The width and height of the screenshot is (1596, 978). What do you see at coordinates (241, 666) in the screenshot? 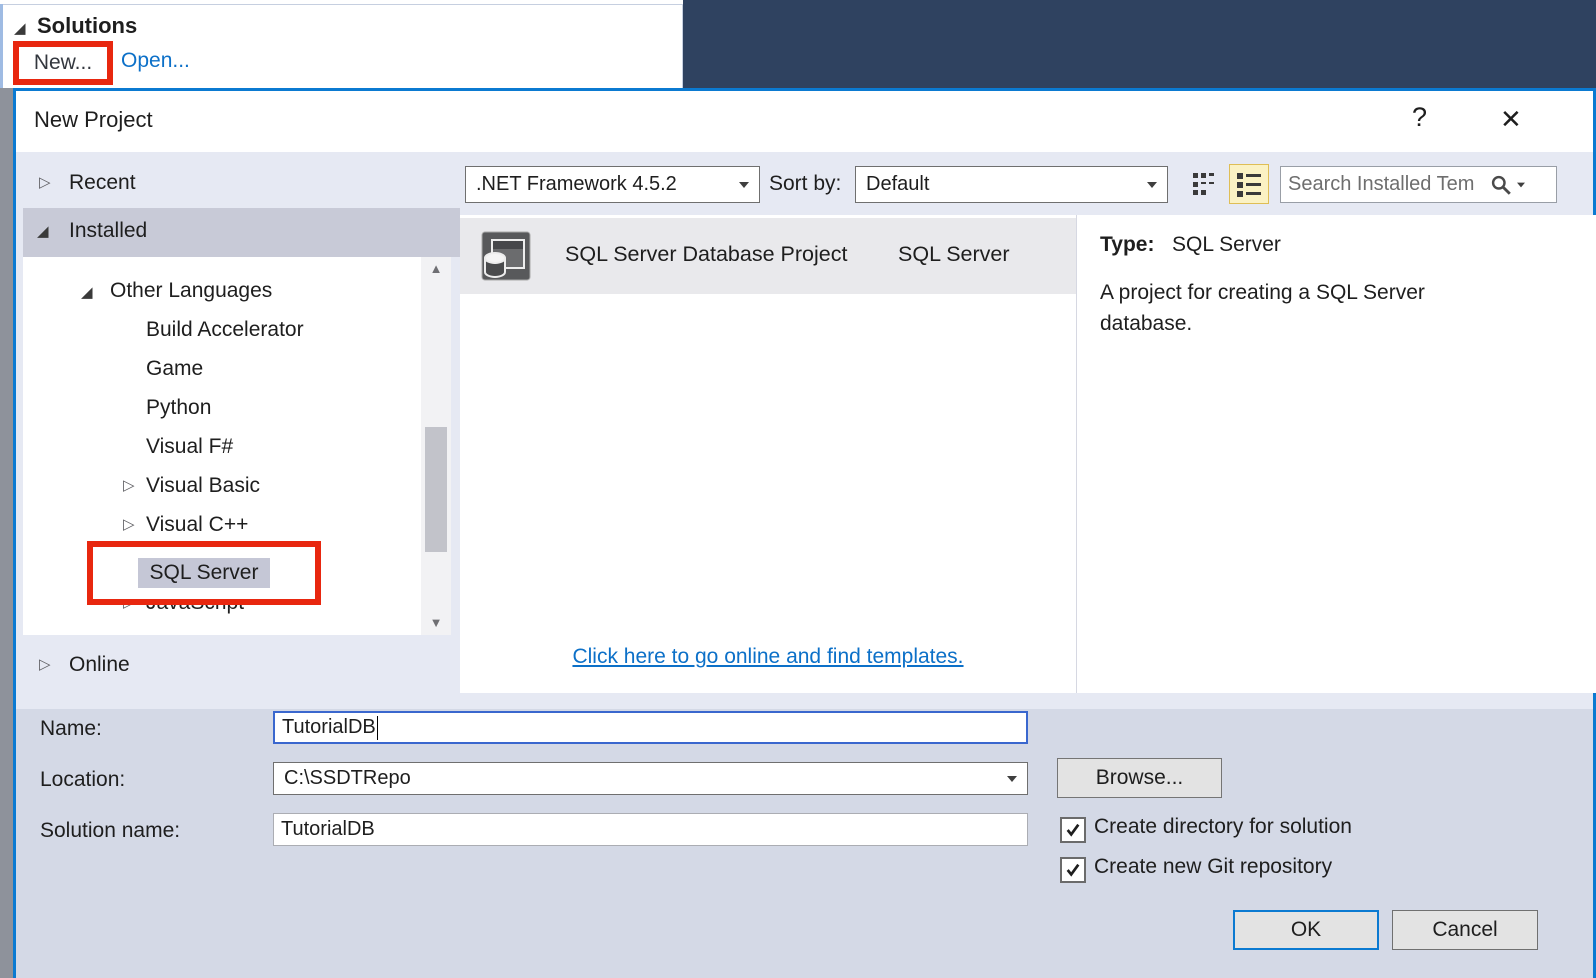
I see `nav-item-online: Online` at bounding box center [241, 666].